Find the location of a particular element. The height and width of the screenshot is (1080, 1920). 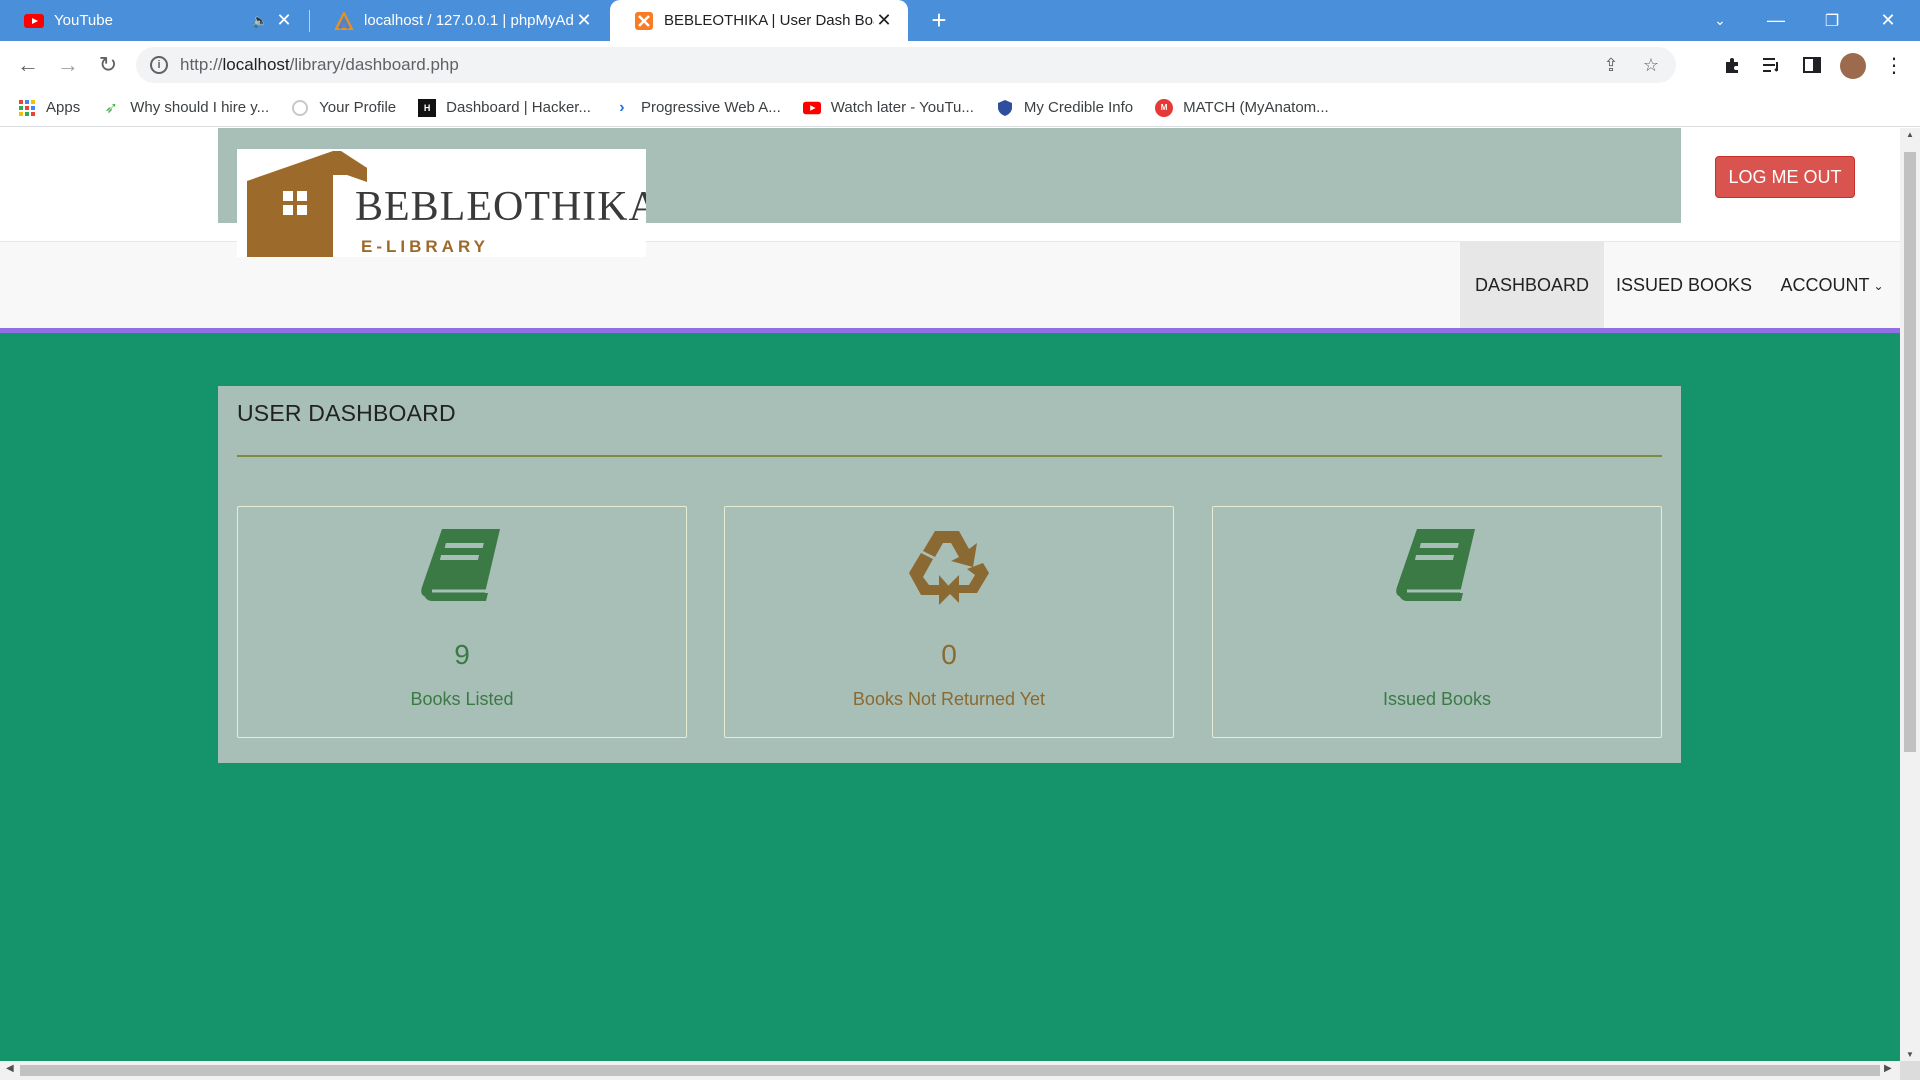

logout-button: LOG ME OUT is located at coordinates (1785, 177).